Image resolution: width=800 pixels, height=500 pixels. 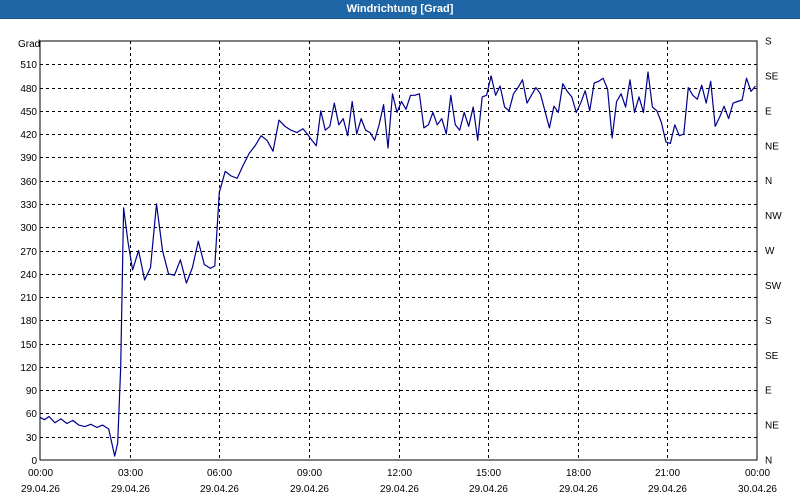 I want to click on y-tick-label: 270, so click(x=28, y=252).